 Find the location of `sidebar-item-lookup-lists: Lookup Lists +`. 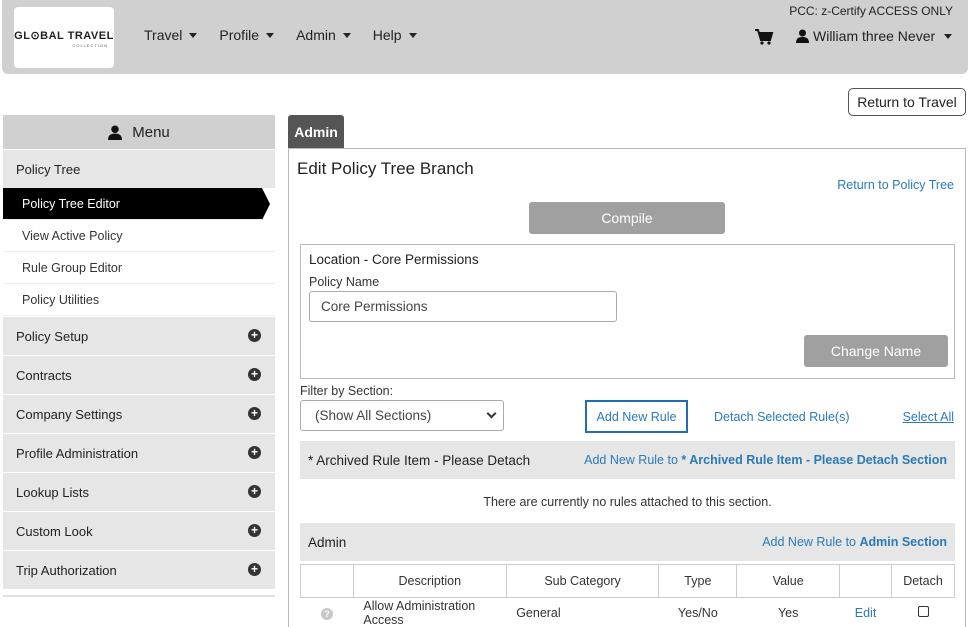

sidebar-item-lookup-lists: Lookup Lists + is located at coordinates (139, 492).